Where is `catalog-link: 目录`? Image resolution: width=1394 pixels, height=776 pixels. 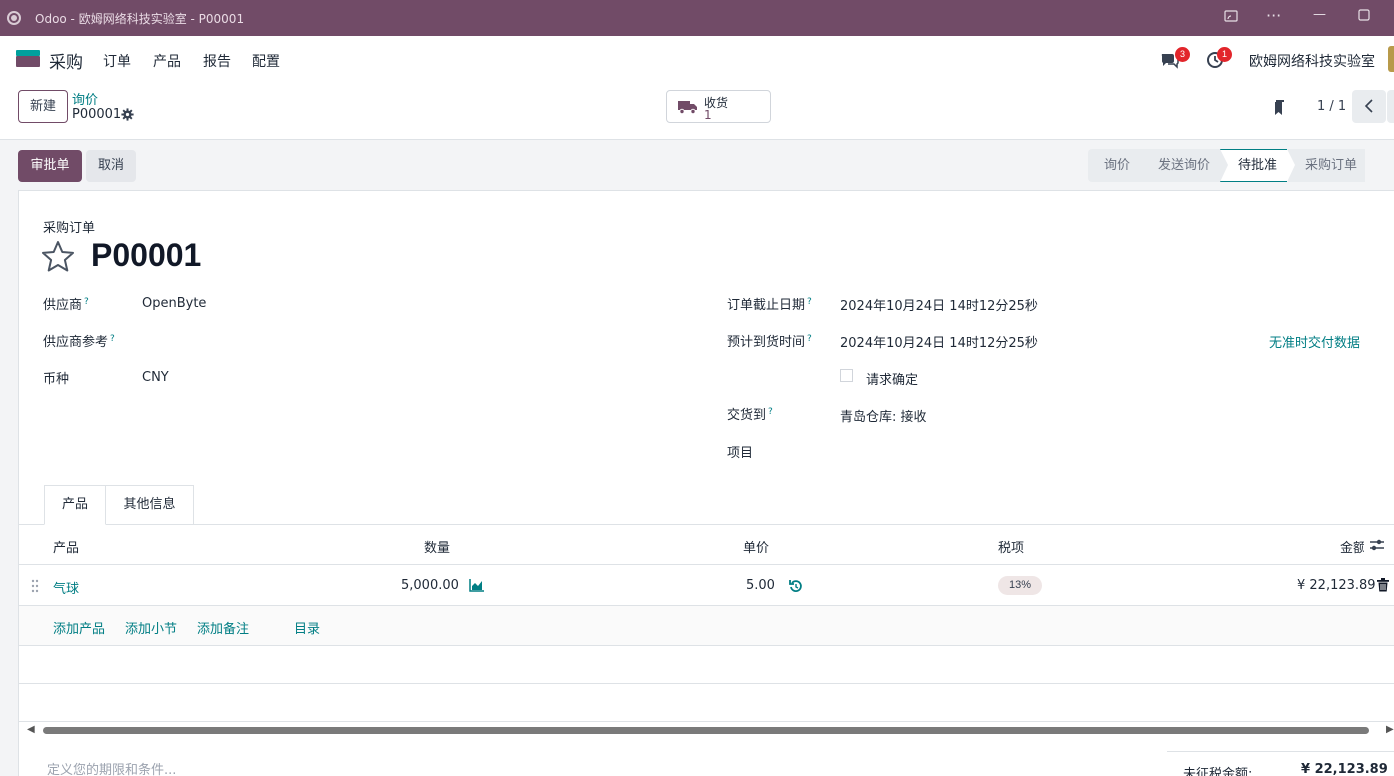
catalog-link: 目录 is located at coordinates (307, 627).